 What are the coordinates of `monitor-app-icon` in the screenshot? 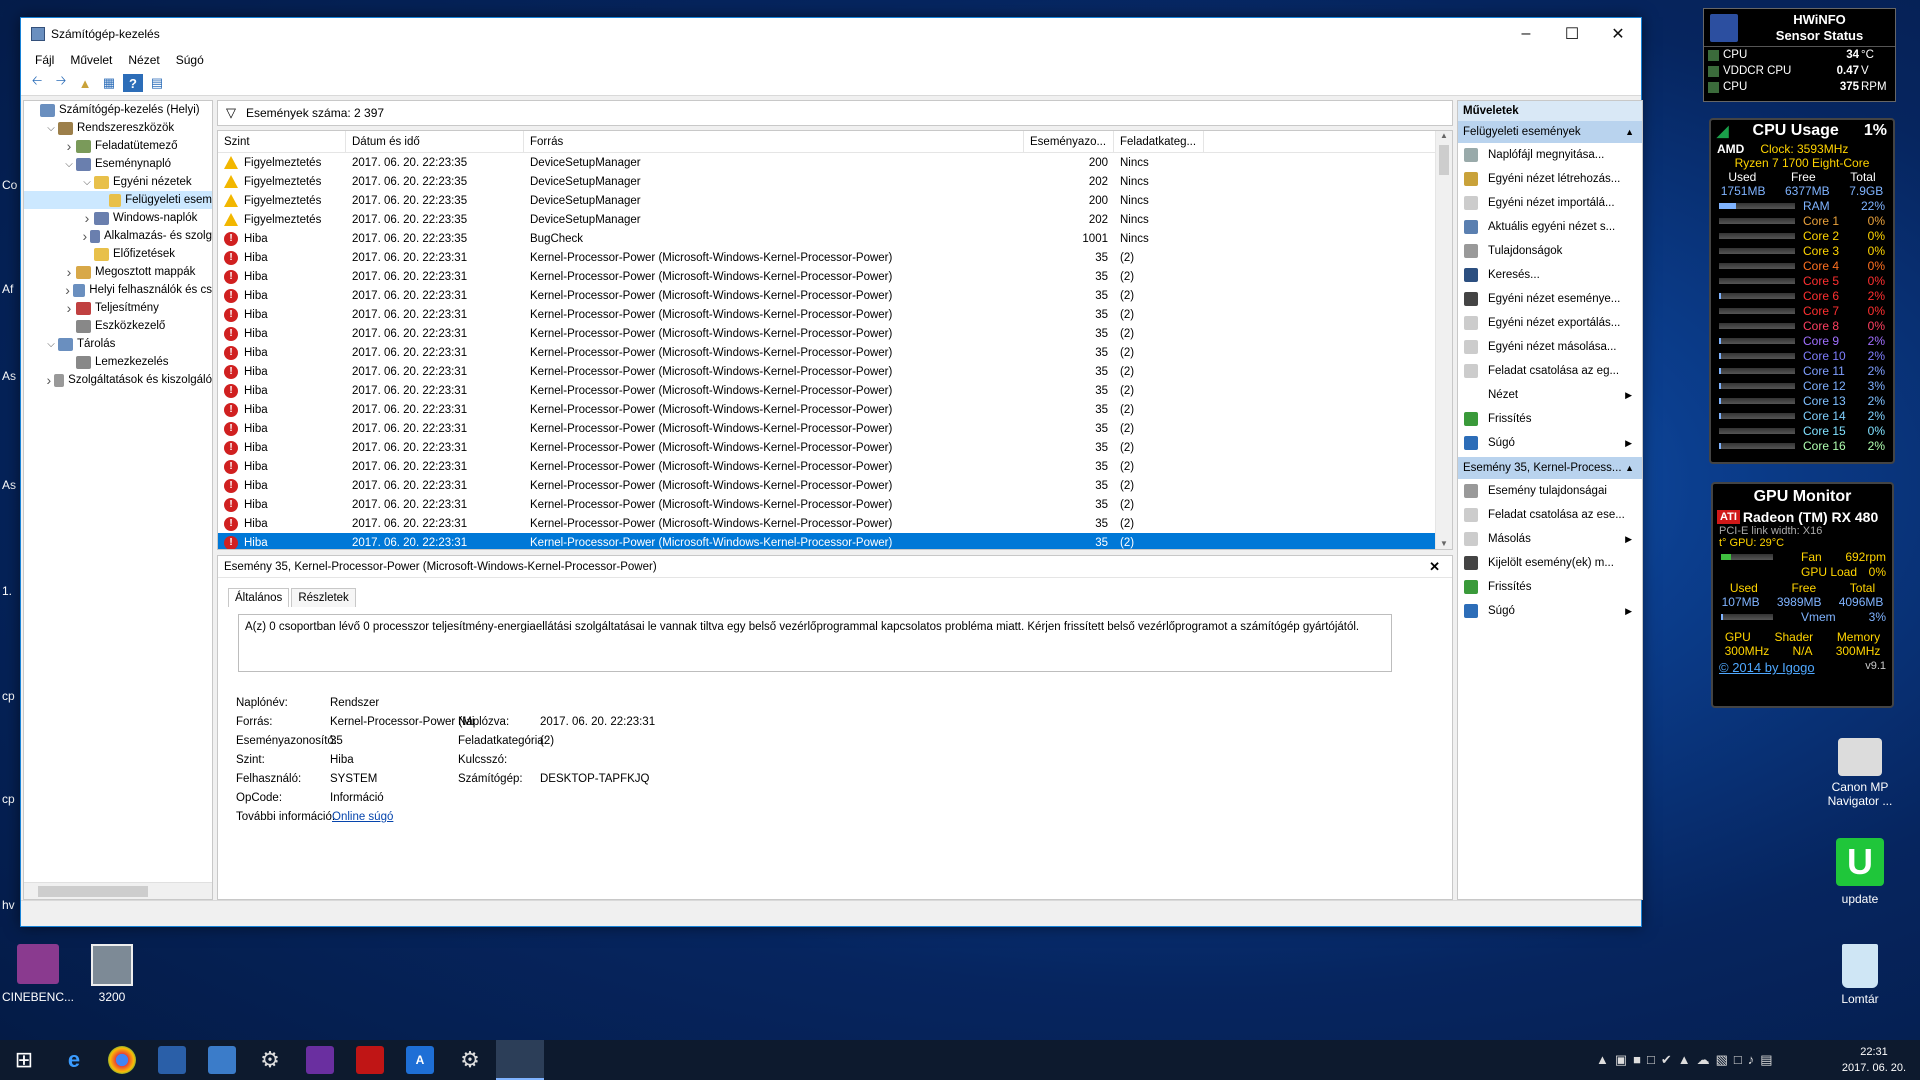 It's located at (222, 1060).